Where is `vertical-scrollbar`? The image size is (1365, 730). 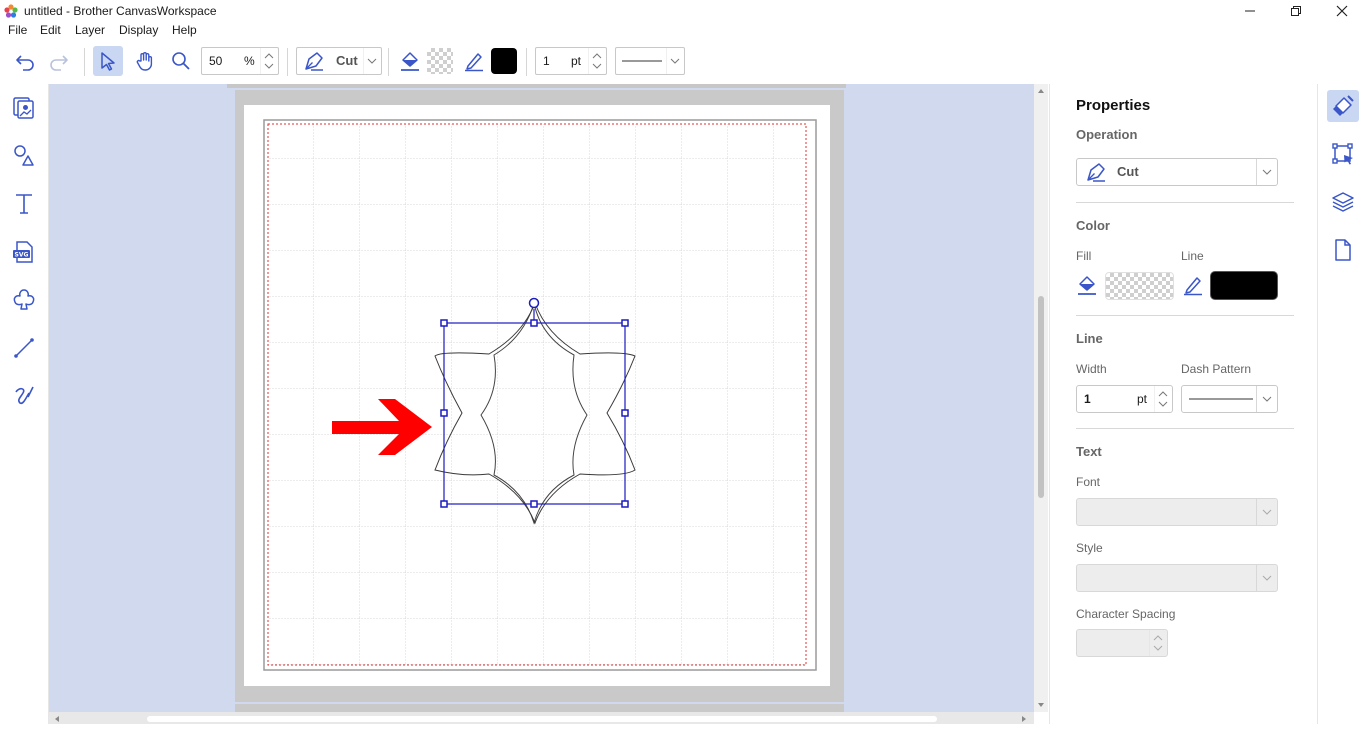
vertical-scrollbar is located at coordinates (1041, 398).